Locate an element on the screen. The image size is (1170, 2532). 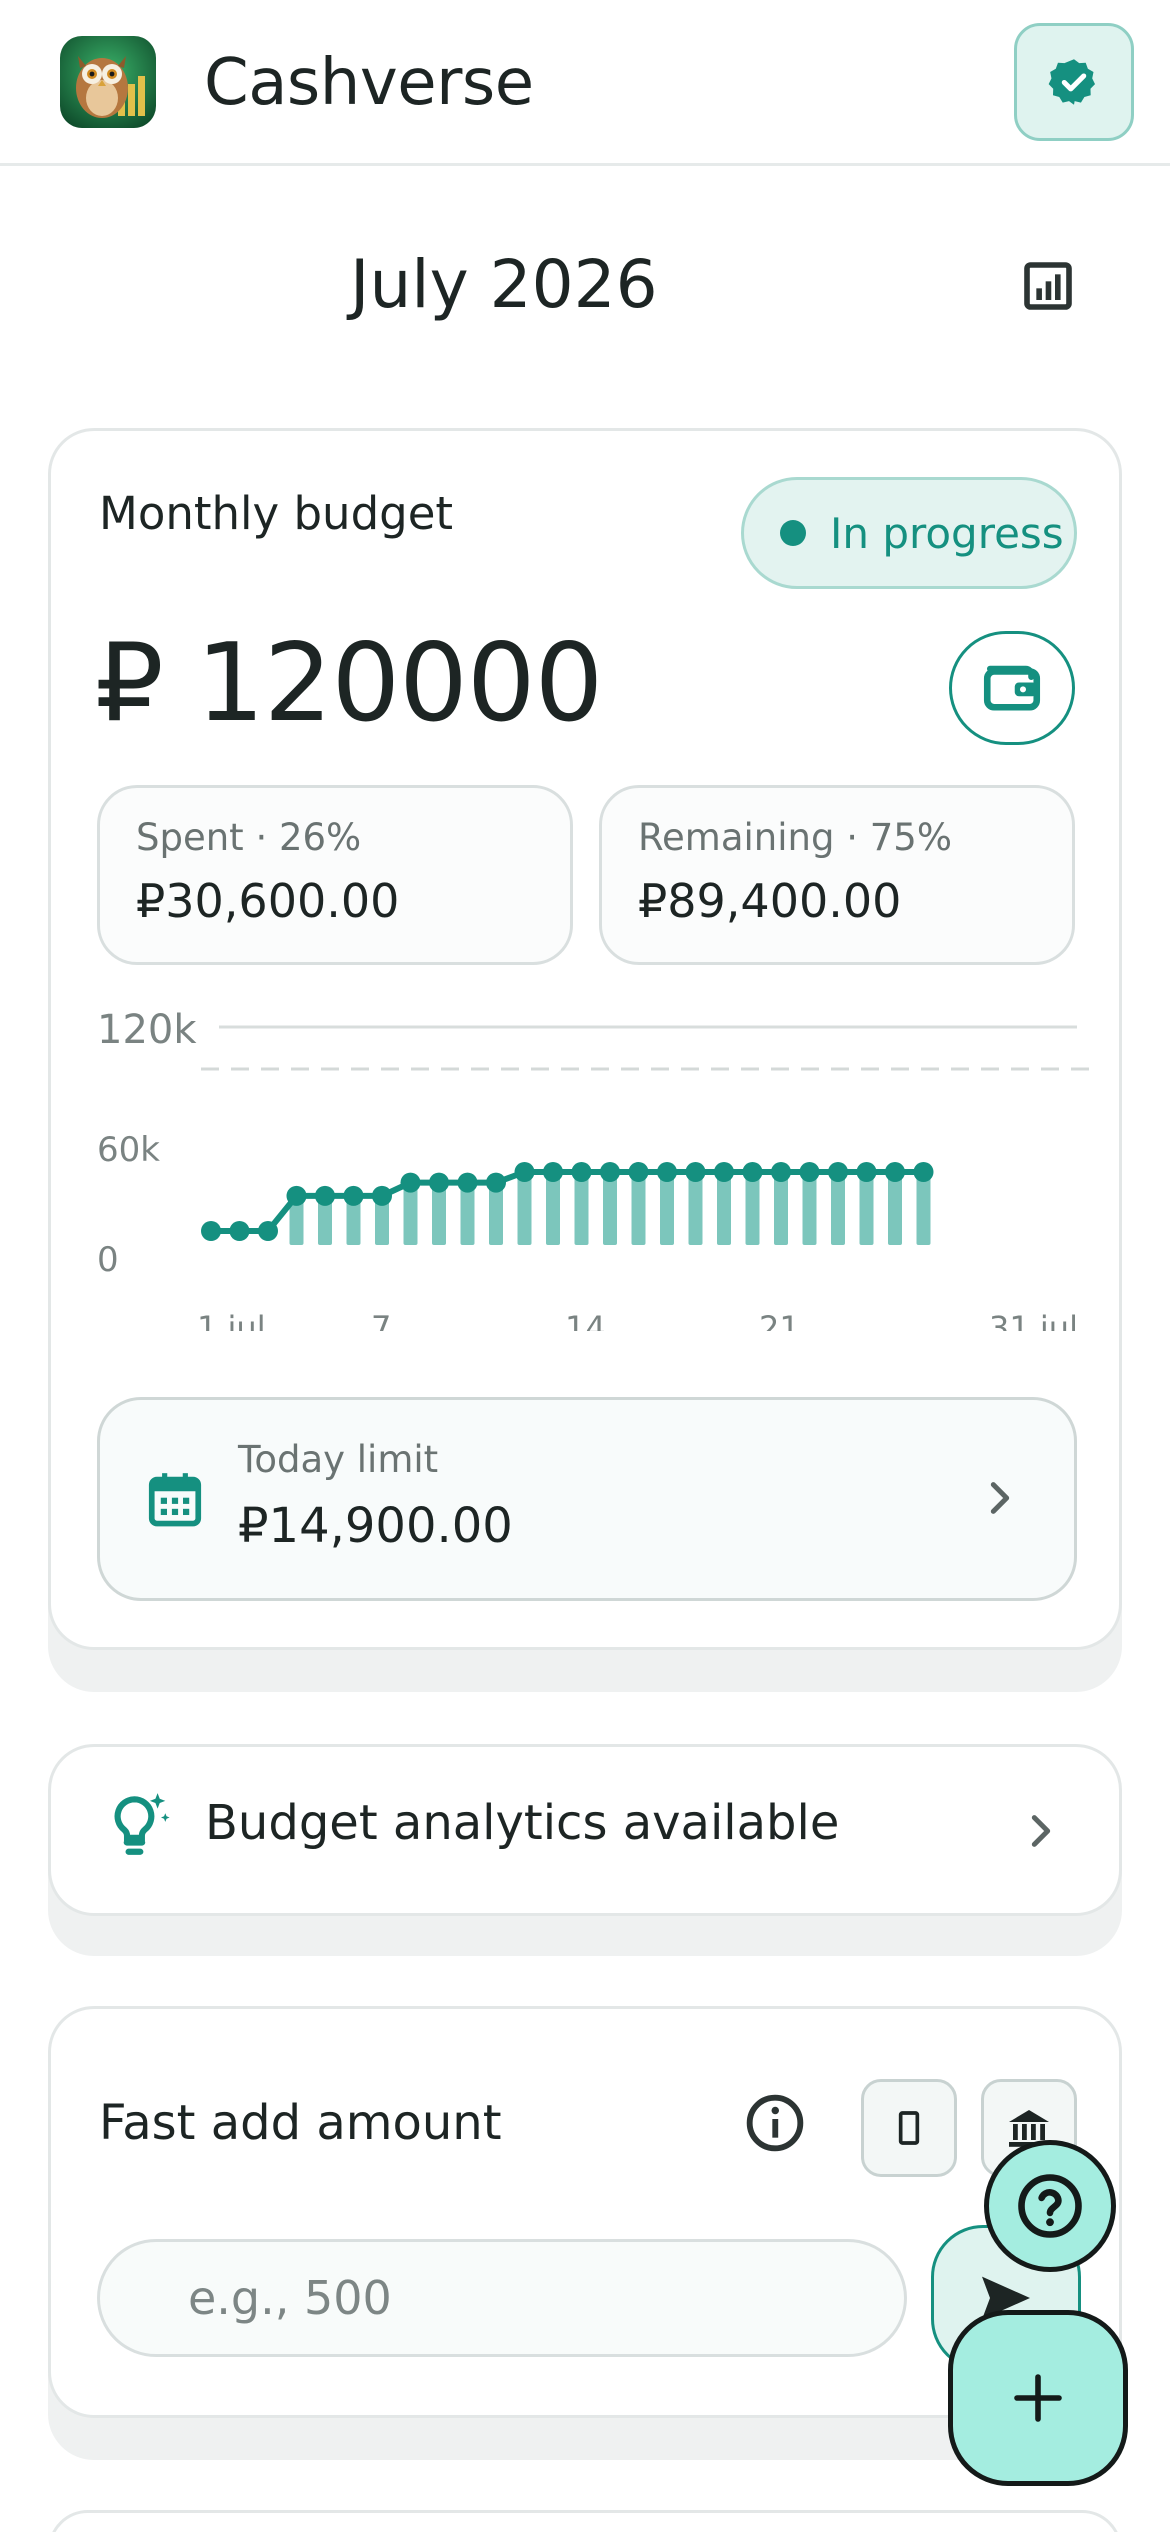
x-tick-label: 1 jul is located at coordinates (231, 1320).